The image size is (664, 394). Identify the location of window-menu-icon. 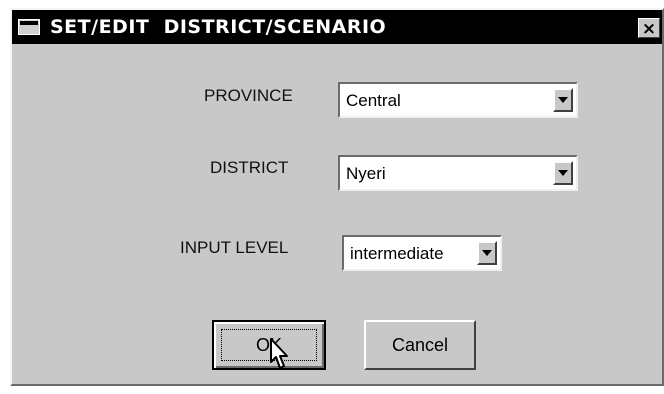
(29, 27).